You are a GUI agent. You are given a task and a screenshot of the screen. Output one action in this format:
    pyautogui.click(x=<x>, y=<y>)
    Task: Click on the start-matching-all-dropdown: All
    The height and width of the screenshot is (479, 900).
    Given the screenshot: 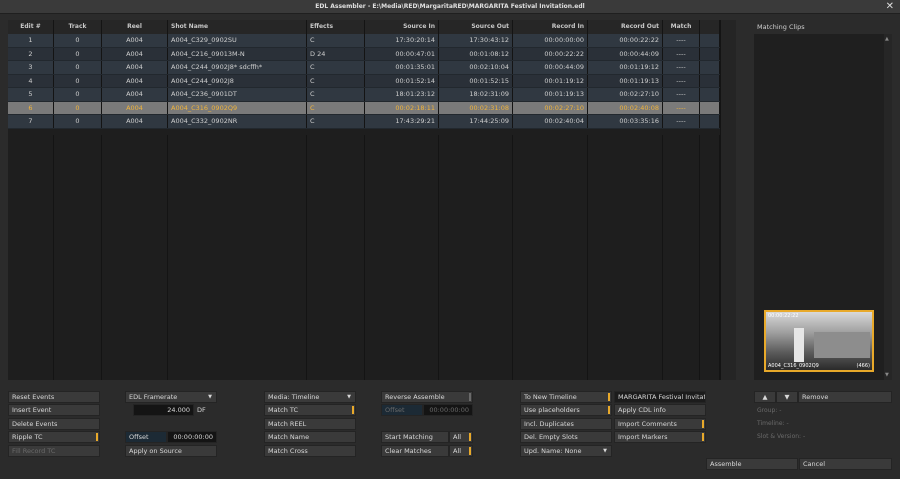 What is the action you would take?
    pyautogui.click(x=461, y=437)
    